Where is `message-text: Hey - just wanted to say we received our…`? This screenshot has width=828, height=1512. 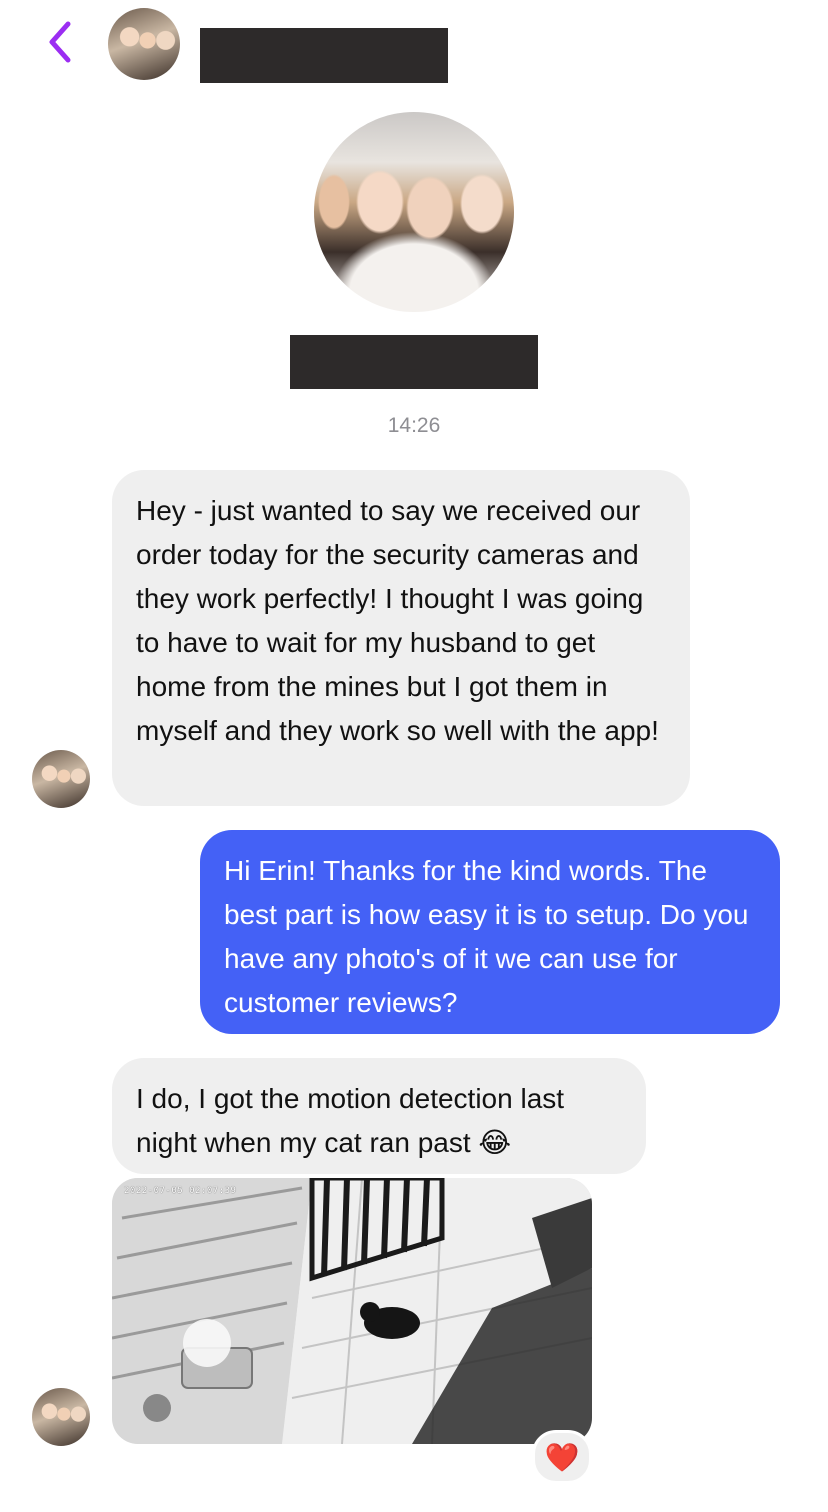 message-text: Hey - just wanted to say we received our… is located at coordinates (397, 620).